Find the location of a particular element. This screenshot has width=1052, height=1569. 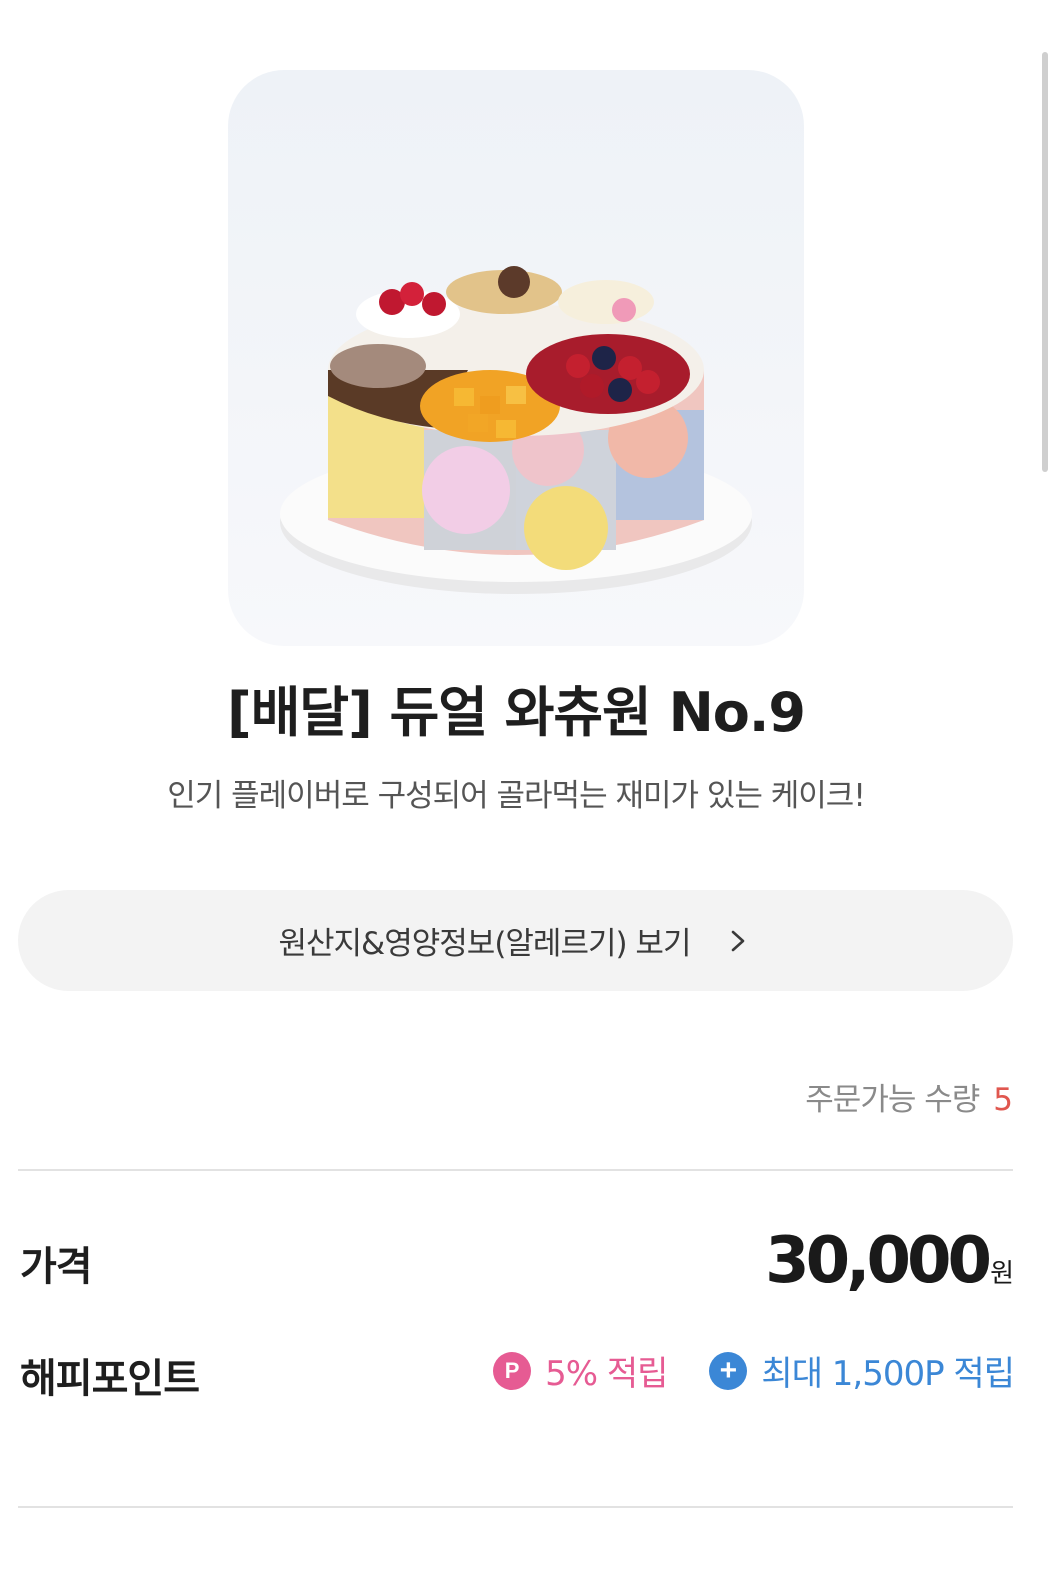

nutrition-info-button: 원산지&영양정보(알레르기) 보기 is located at coordinates (515, 940).